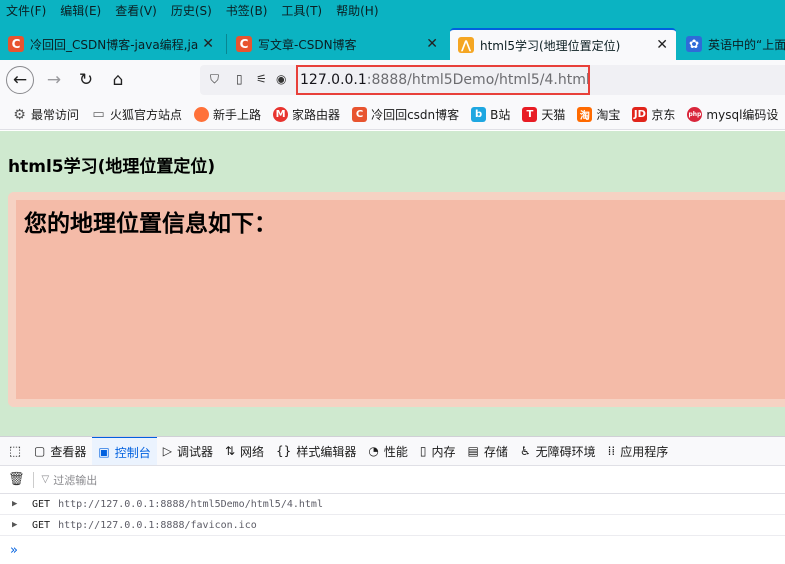 Image resolution: width=785 pixels, height=564 pixels. I want to click on debugger-icon: ▷, so click(167, 451).